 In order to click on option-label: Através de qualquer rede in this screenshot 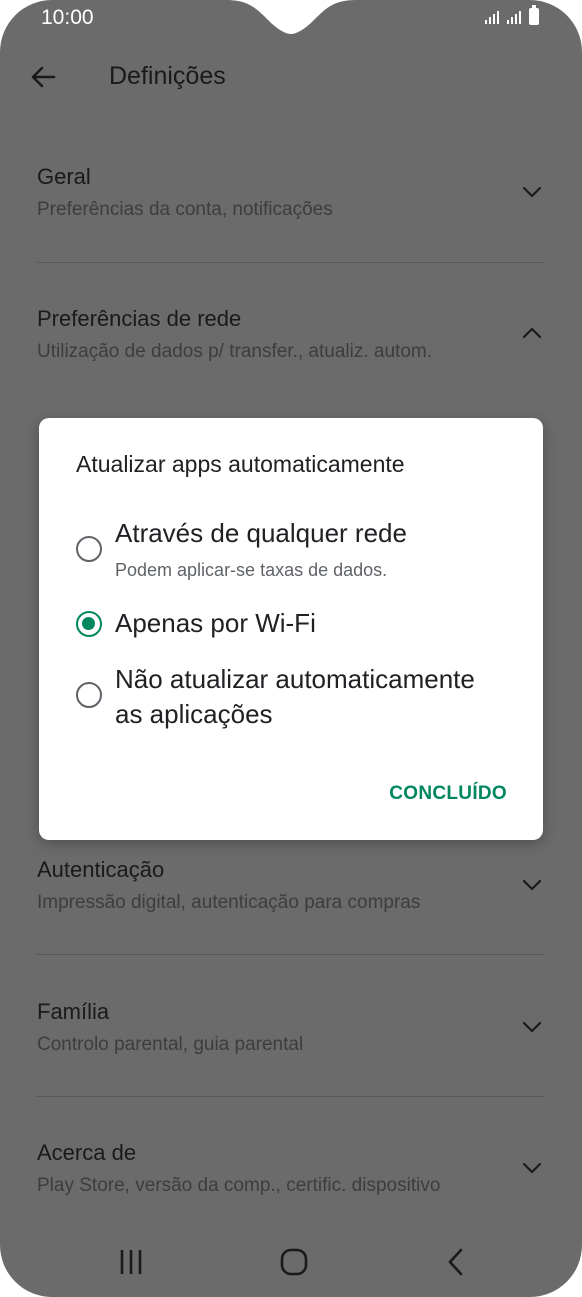, I will do `click(261, 533)`.